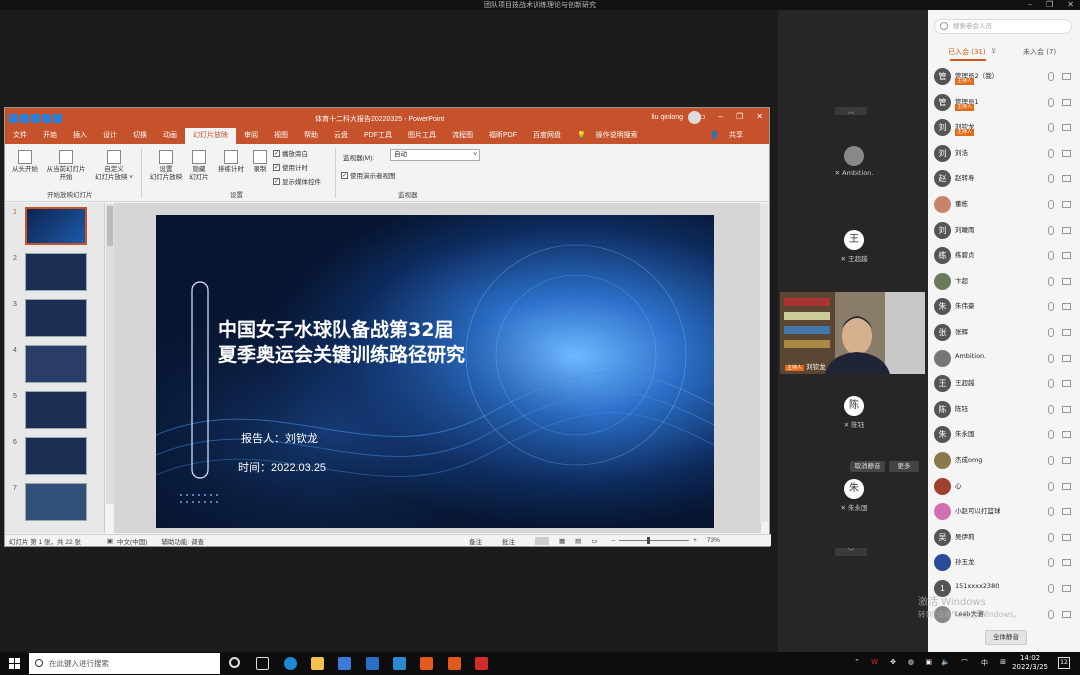 The image size is (1080, 675). Describe the element at coordinates (46, 118) in the screenshot. I see `start-show-icon` at that location.